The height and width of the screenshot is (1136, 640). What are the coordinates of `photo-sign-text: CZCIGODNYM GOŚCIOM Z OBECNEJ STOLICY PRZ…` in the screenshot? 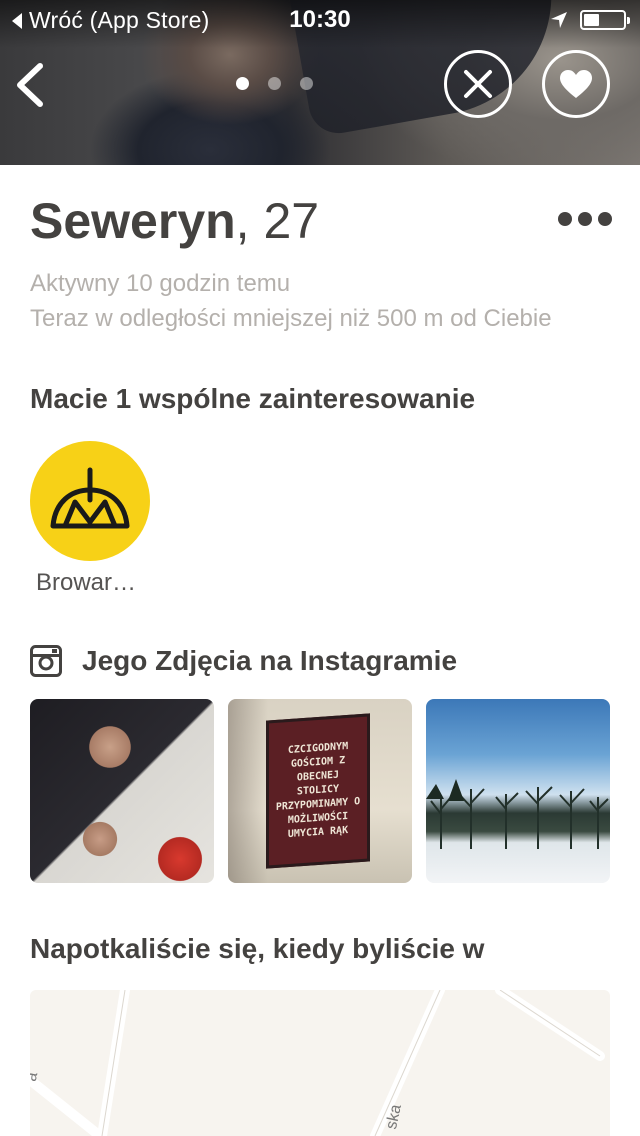 It's located at (318, 791).